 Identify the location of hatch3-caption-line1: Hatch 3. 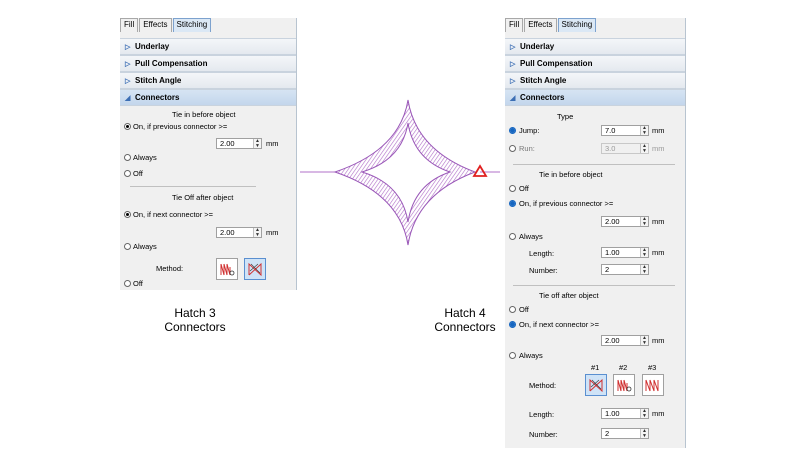
(195, 313).